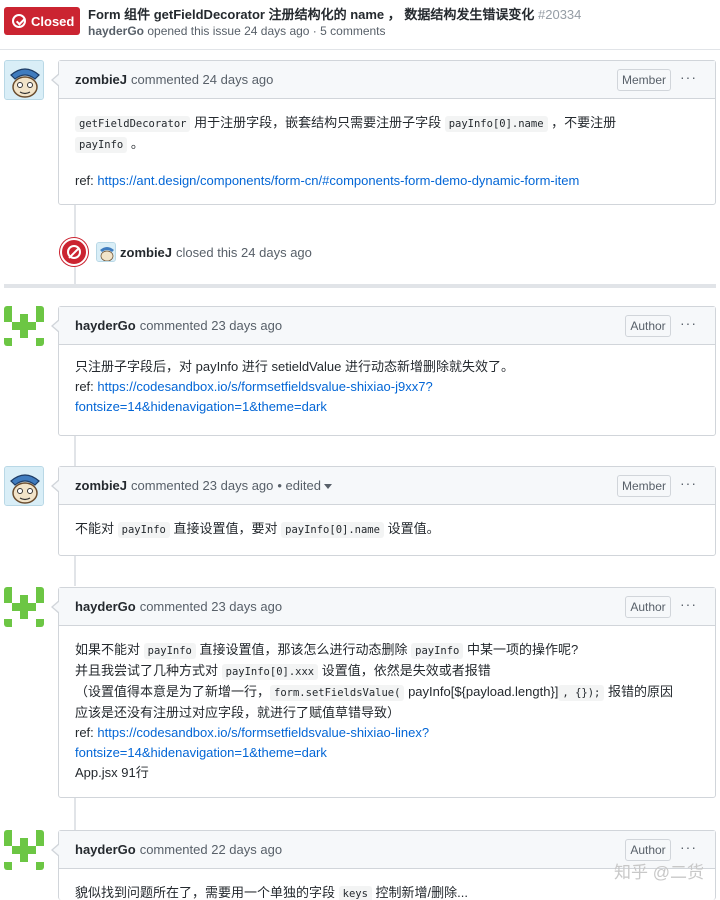 Image resolution: width=720 pixels, height=900 pixels. I want to click on code-inline: , {});, so click(581, 693).